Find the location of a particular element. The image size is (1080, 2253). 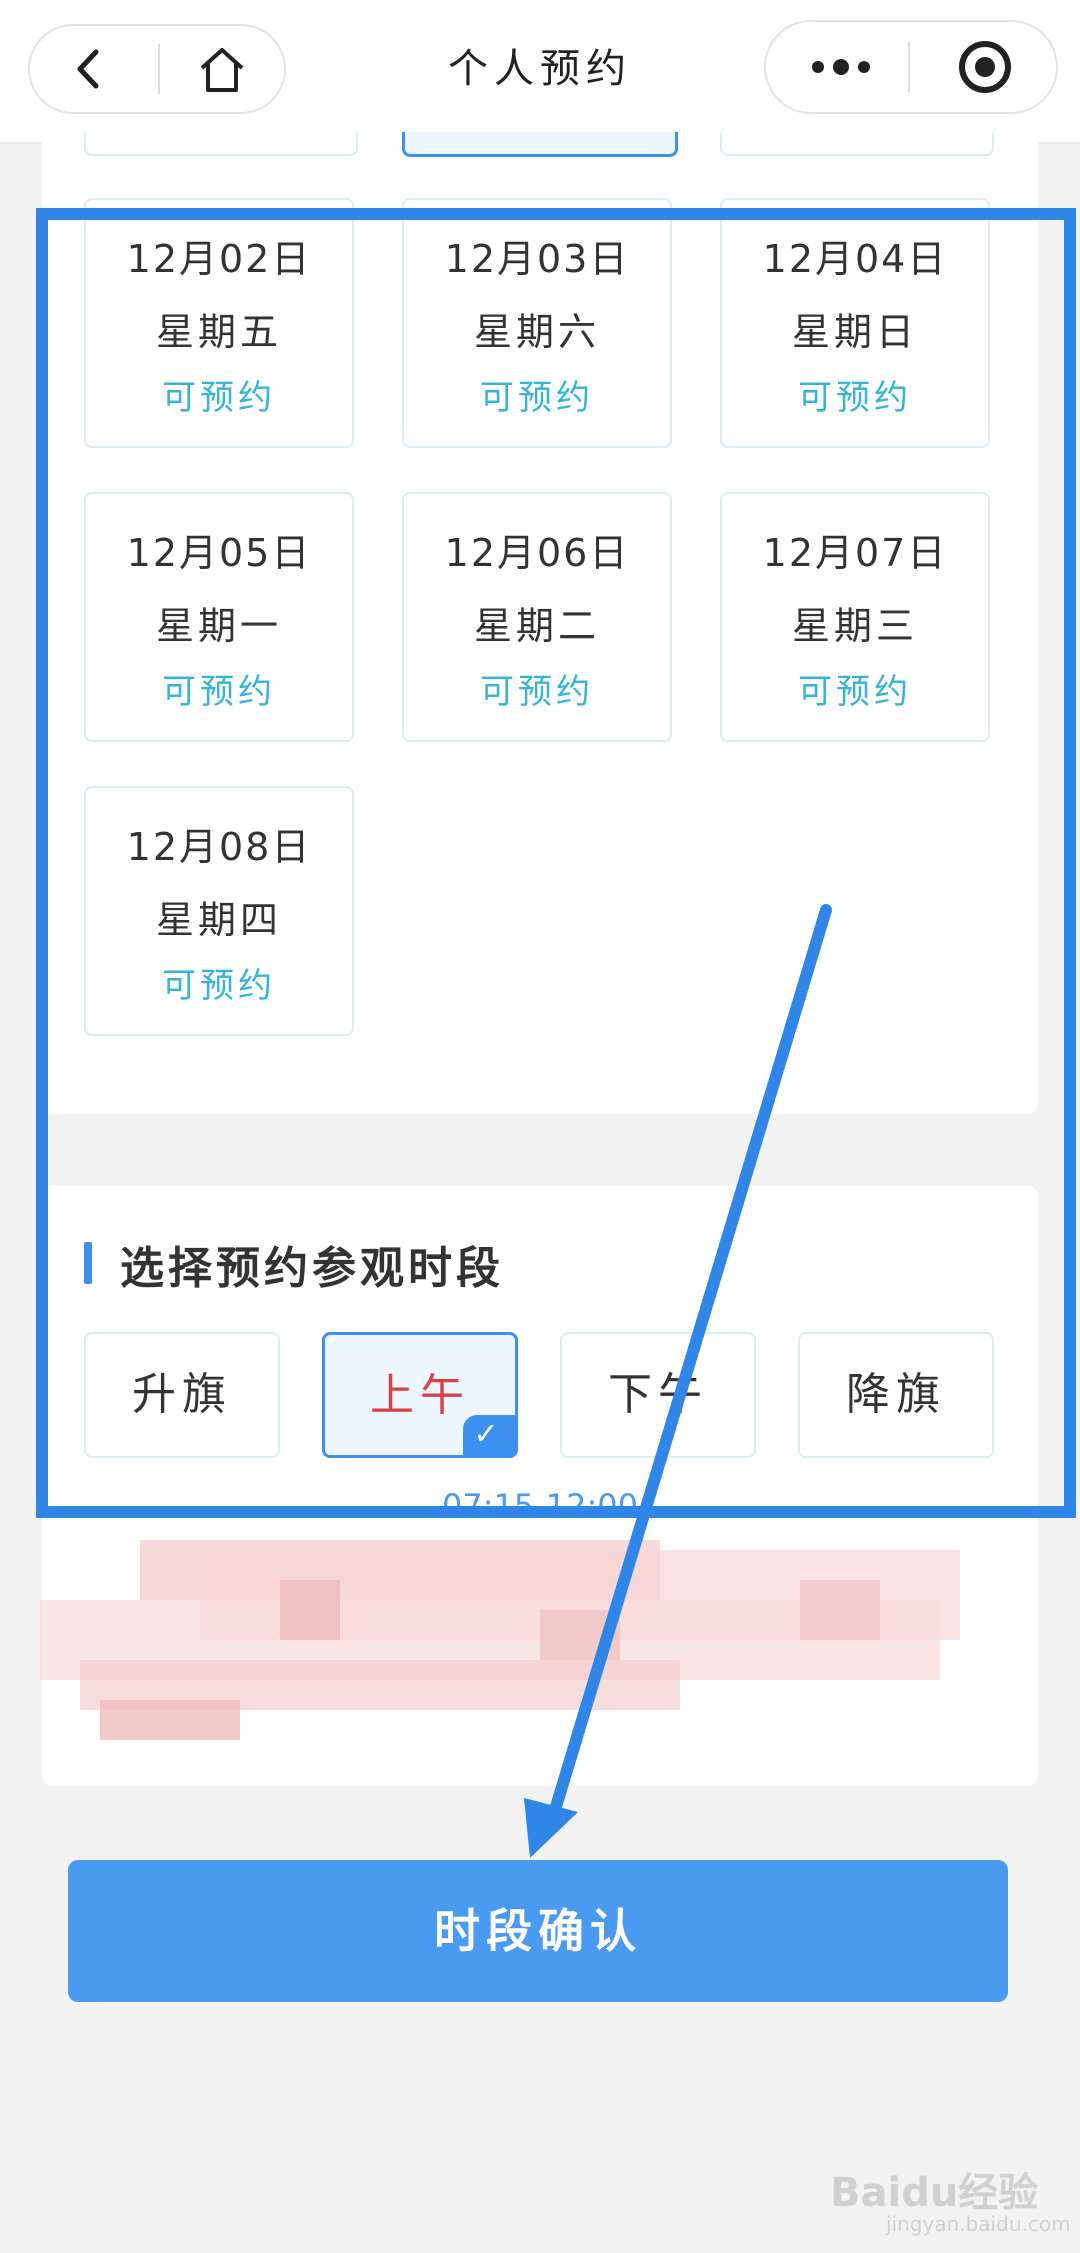

annotation-arrow-icon is located at coordinates (678, 1381).